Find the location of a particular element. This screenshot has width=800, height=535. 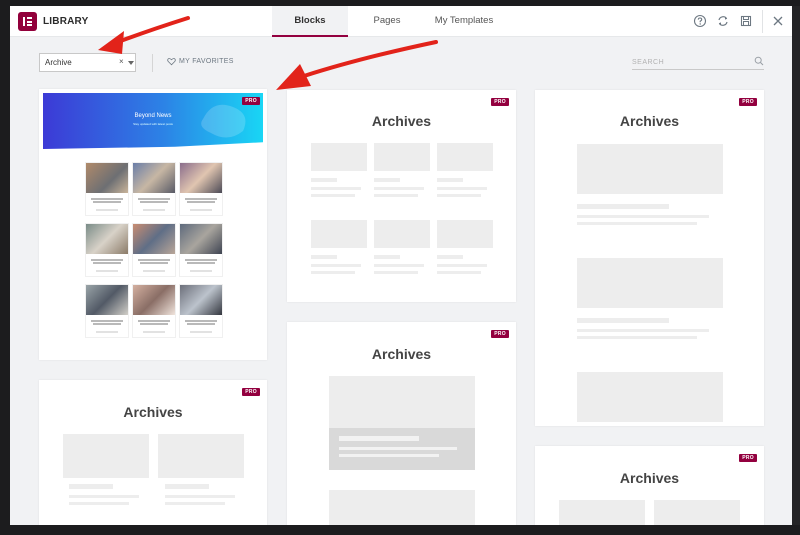

hero-decor-shape is located at coordinates (223, 121).